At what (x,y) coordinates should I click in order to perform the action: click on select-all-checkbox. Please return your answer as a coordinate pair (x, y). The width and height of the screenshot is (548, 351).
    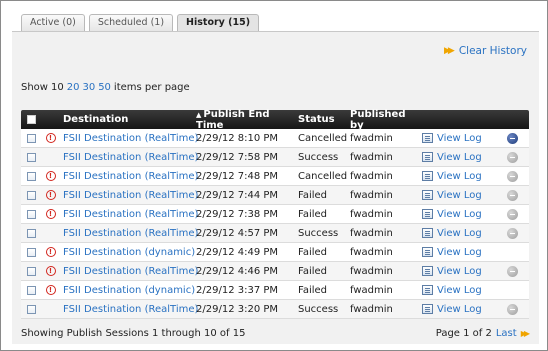
    Looking at the image, I should click on (31, 119).